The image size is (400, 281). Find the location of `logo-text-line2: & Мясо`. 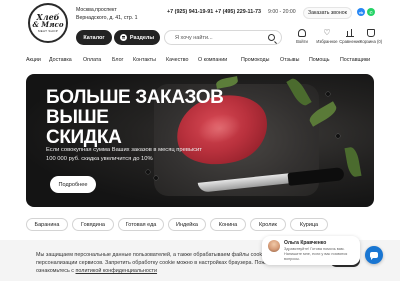

logo-text-line2: & Мясо is located at coordinates (48, 24).